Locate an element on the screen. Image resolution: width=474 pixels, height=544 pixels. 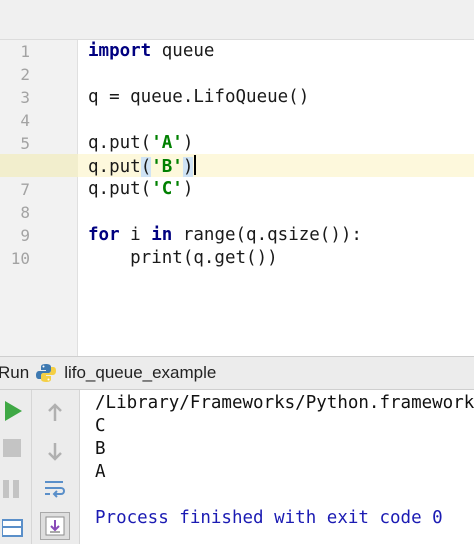
code-line-3: q = queue.LifoQueue() is located at coordinates (198, 97).